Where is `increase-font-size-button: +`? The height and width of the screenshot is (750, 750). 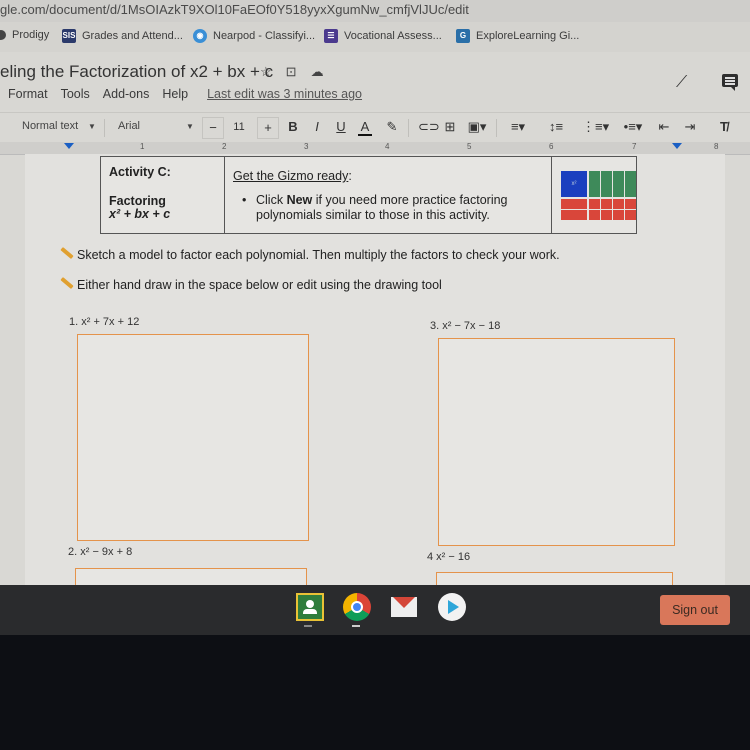
increase-font-size-button: + is located at coordinates (268, 128).